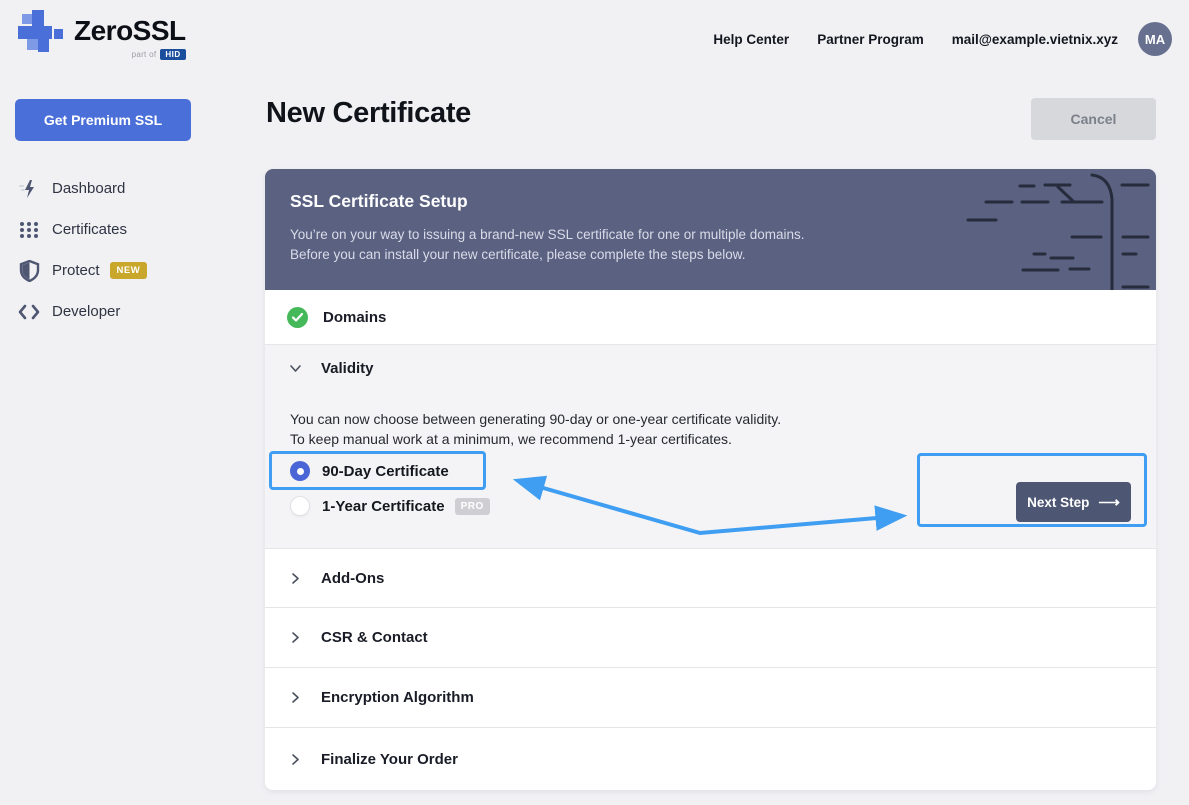 This screenshot has height=805, width=1189. I want to click on radio-90-day-certificate: 90-Day Certificate, so click(369, 471).